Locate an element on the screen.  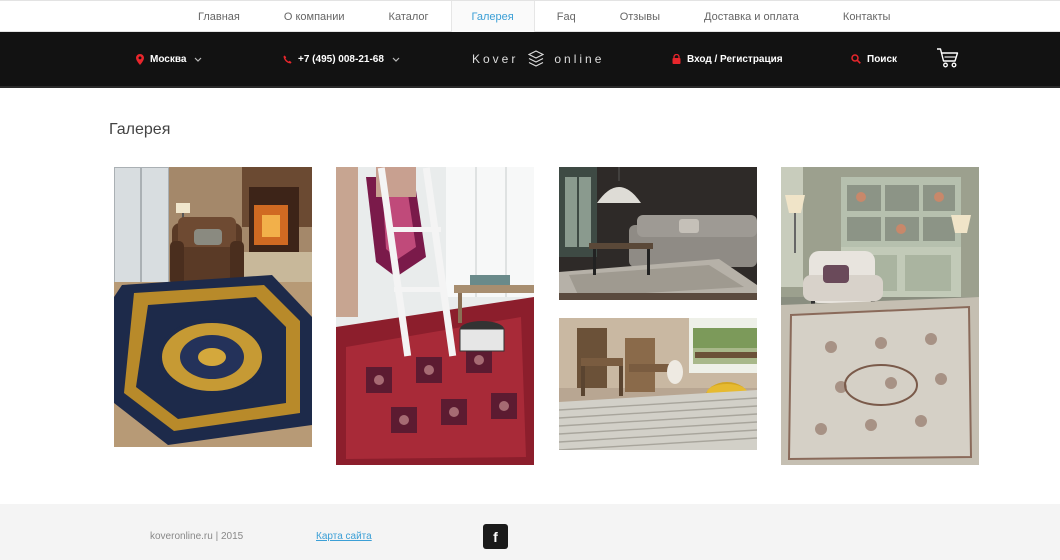
gallery-image-striped-rug-chairs is located at coordinates (658, 384).